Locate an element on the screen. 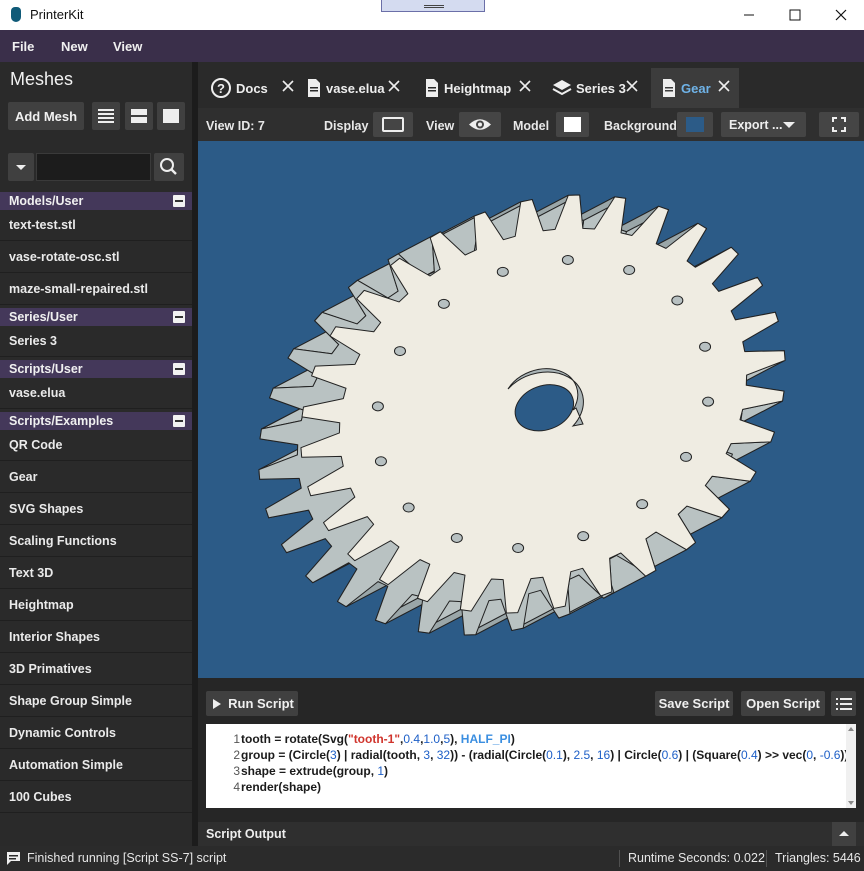 The height and width of the screenshot is (871, 864). model-color-swatch is located at coordinates (572, 124).